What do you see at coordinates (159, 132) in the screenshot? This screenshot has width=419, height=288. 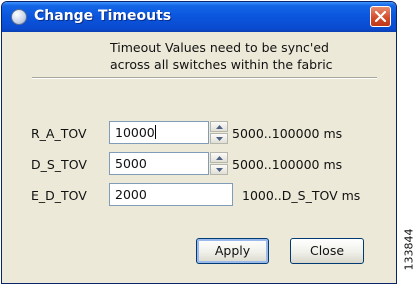 I see `ra-tov-input: 10000` at bounding box center [159, 132].